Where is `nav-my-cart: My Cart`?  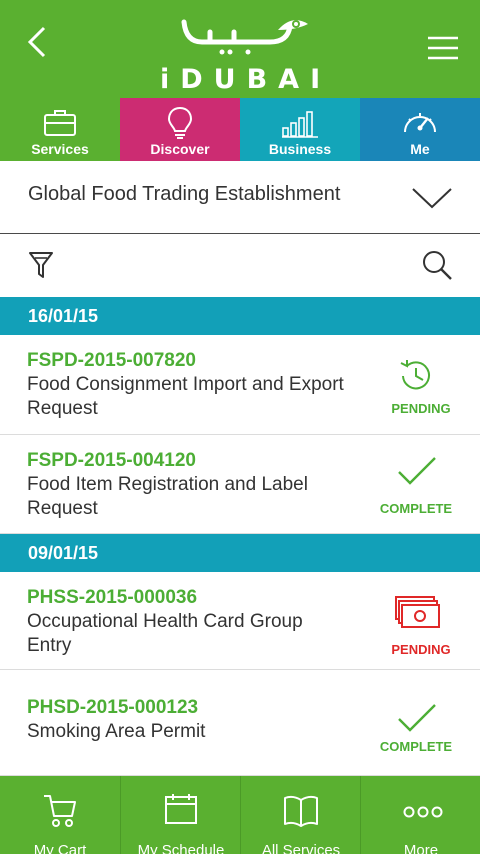
nav-my-cart: My Cart is located at coordinates (60, 815).